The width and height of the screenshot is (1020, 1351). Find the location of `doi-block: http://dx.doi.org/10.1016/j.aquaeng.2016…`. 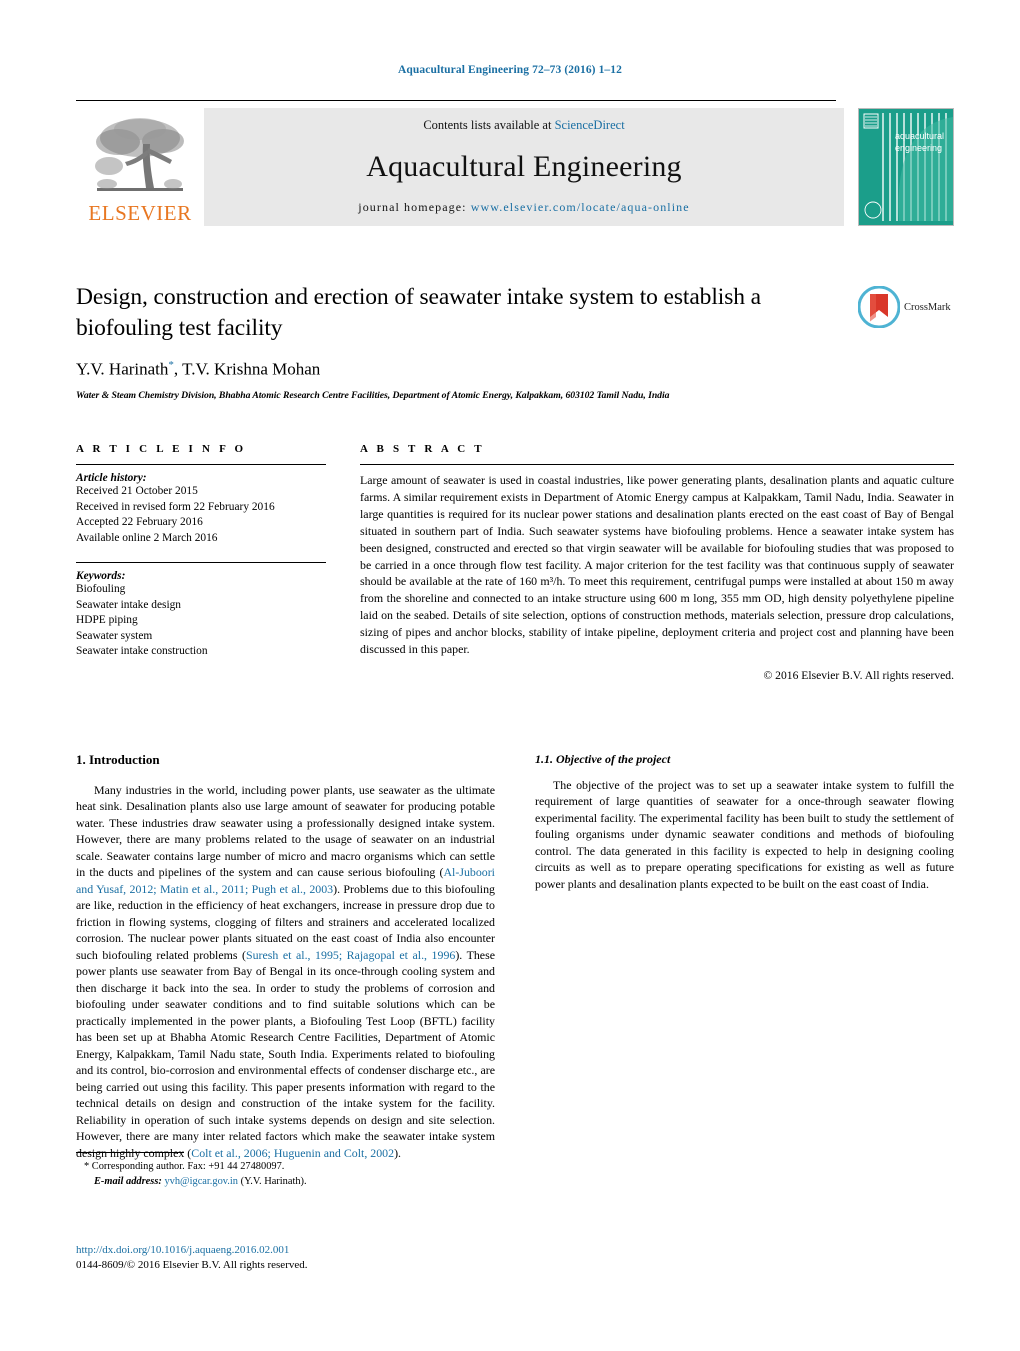

doi-block: http://dx.doi.org/10.1016/j.aquaeng.2016… is located at coordinates (296, 1258).